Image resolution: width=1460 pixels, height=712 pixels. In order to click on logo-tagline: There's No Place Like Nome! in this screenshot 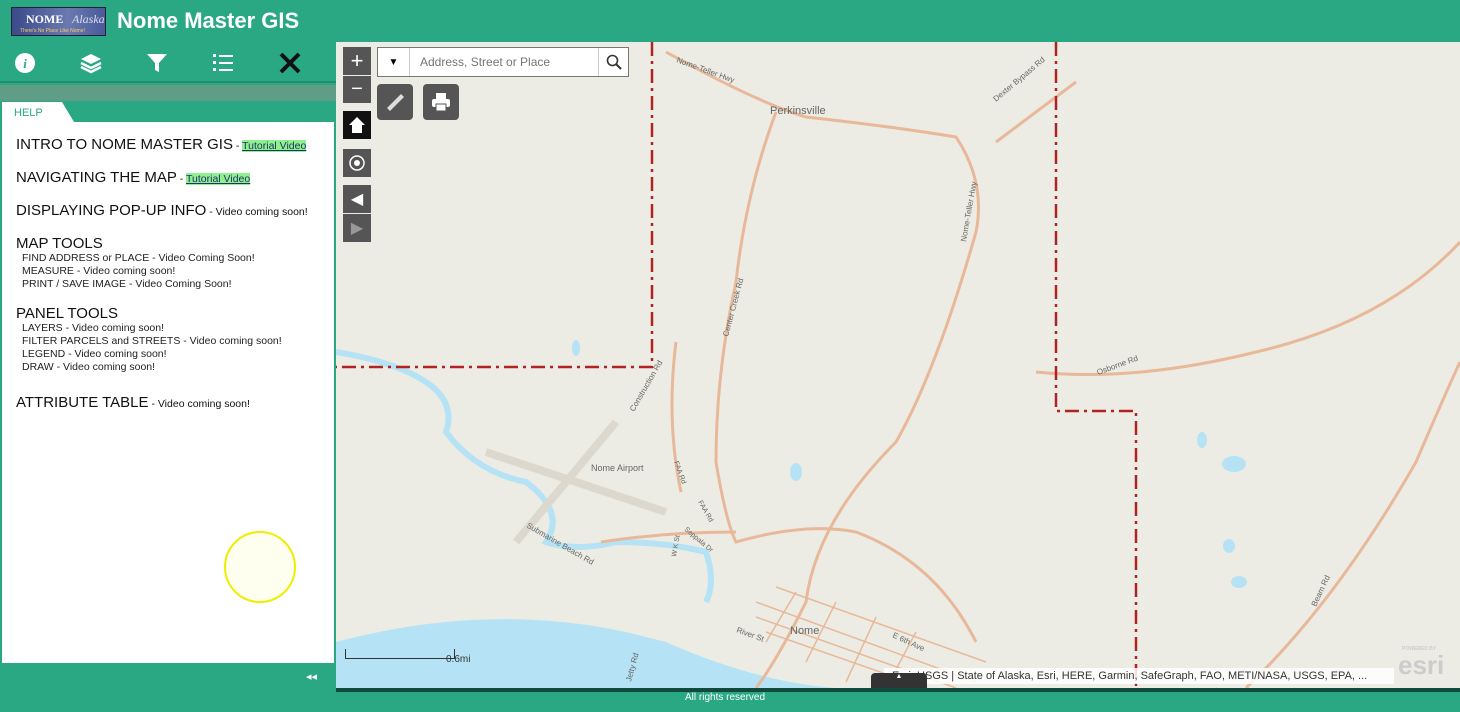, I will do `click(52, 31)`.